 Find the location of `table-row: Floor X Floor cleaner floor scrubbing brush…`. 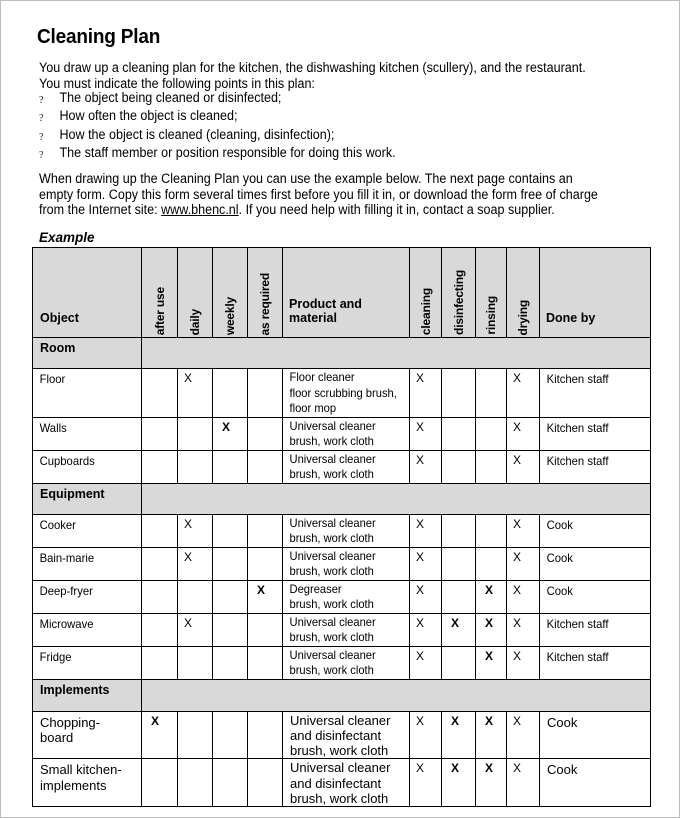

table-row: Floor X Floor cleaner floor scrubbing brush… is located at coordinates (341, 393).